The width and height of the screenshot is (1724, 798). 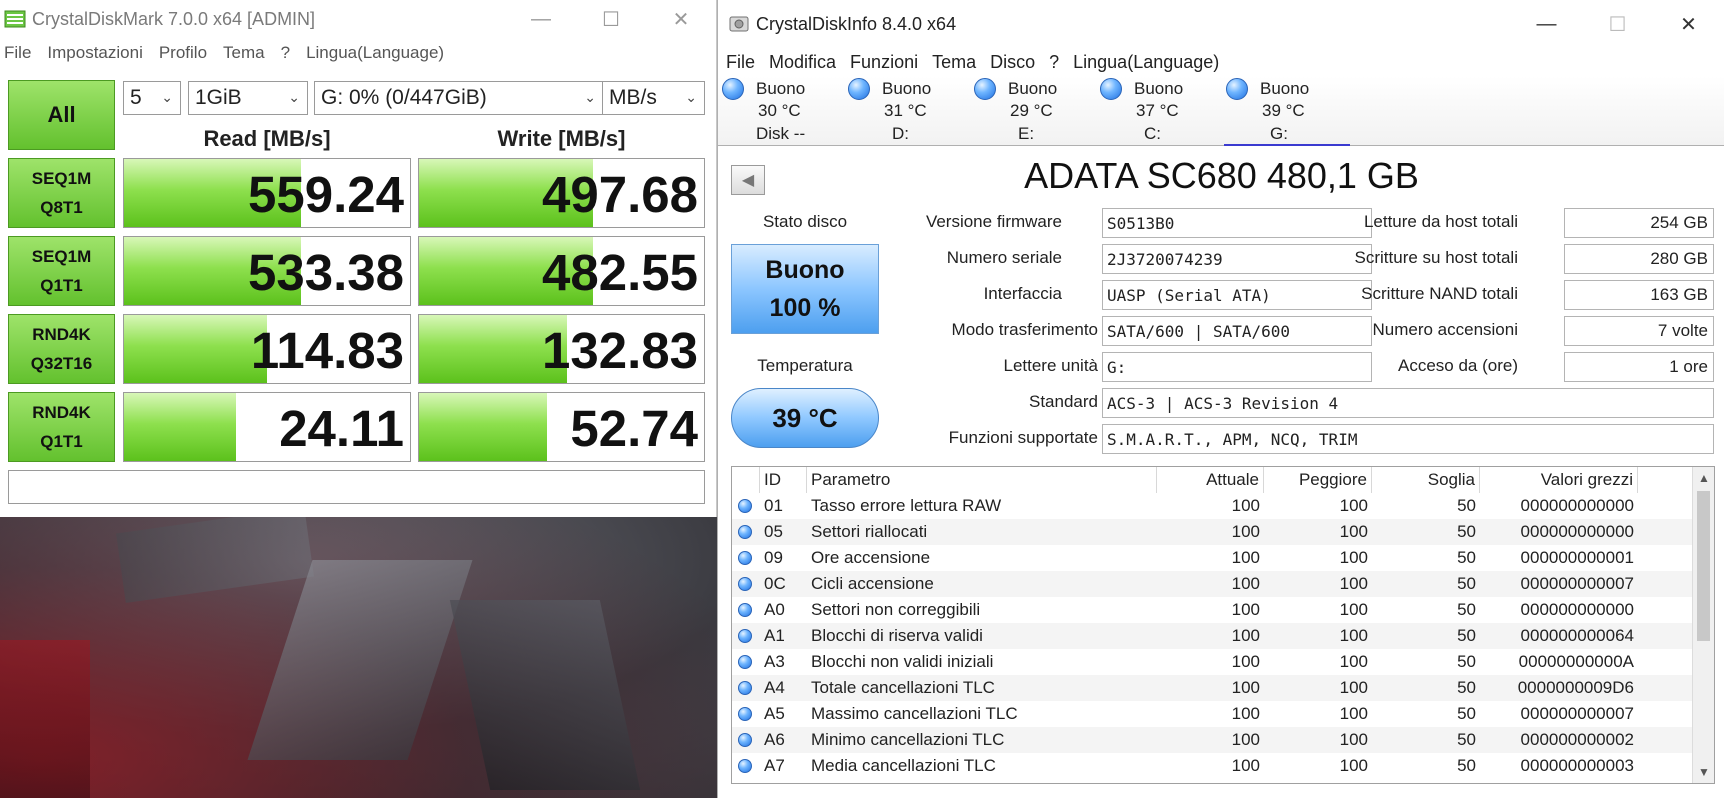 What do you see at coordinates (1212, 584) in the screenshot?
I see `smart-table-row: 0C Cicli accensione 100 100 50 000000000007` at bounding box center [1212, 584].